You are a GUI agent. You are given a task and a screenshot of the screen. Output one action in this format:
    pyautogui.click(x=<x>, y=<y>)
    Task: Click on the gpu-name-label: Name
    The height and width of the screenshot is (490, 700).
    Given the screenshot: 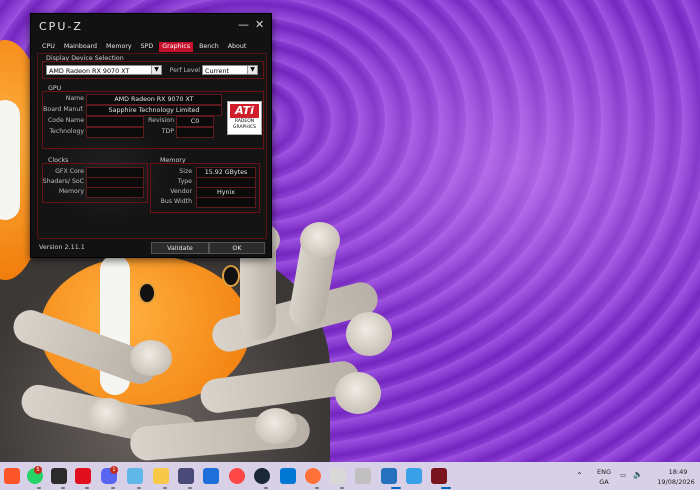 What is the action you would take?
    pyautogui.click(x=74, y=98)
    